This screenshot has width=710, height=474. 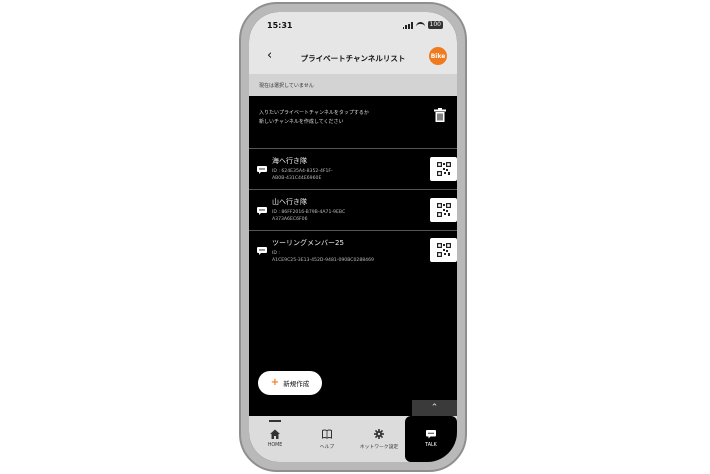 I want to click on home-icon, so click(x=275, y=434).